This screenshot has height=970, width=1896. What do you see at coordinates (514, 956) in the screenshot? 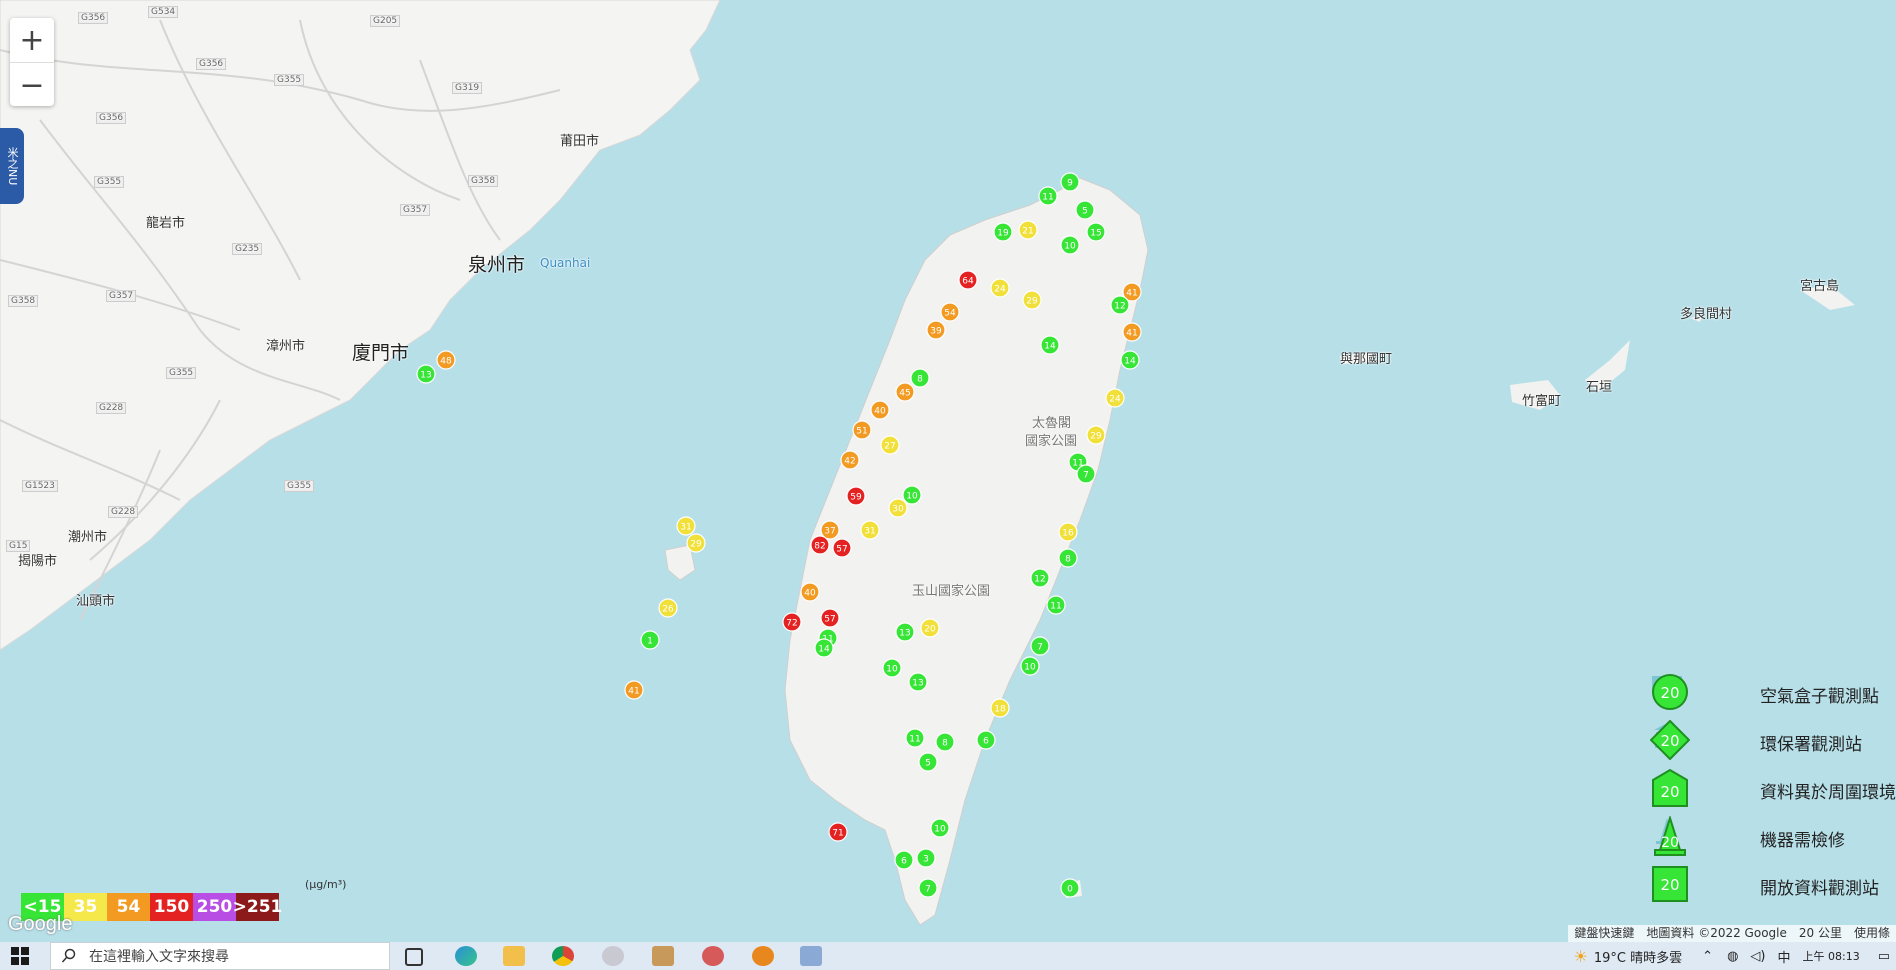
I see `file-explorer-icon` at bounding box center [514, 956].